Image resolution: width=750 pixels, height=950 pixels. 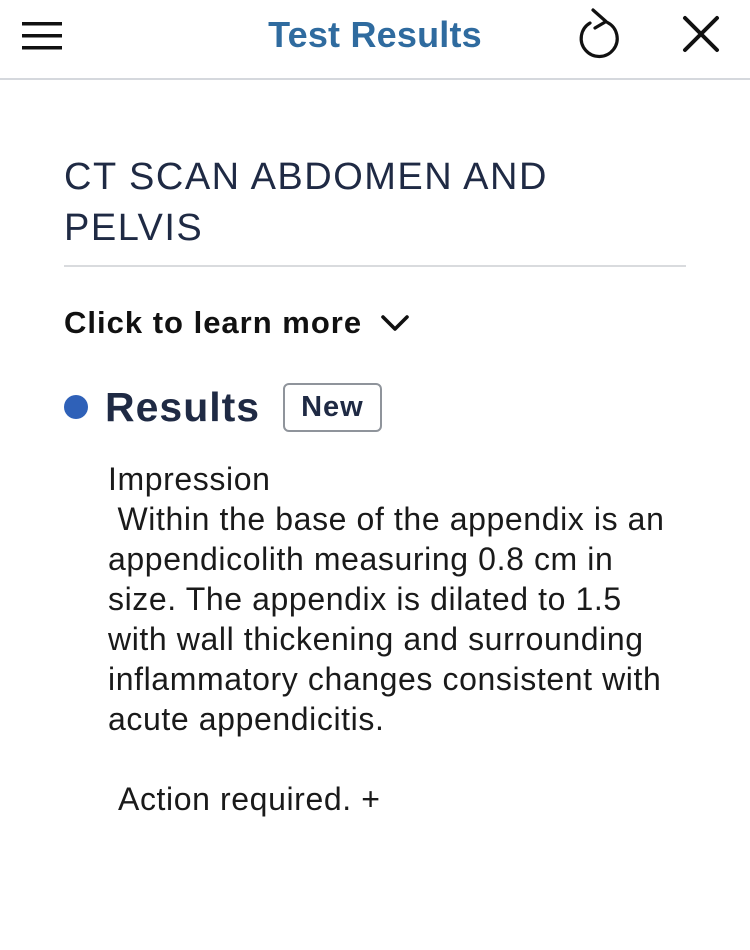 I want to click on unread-dot-icon, so click(x=76, y=407).